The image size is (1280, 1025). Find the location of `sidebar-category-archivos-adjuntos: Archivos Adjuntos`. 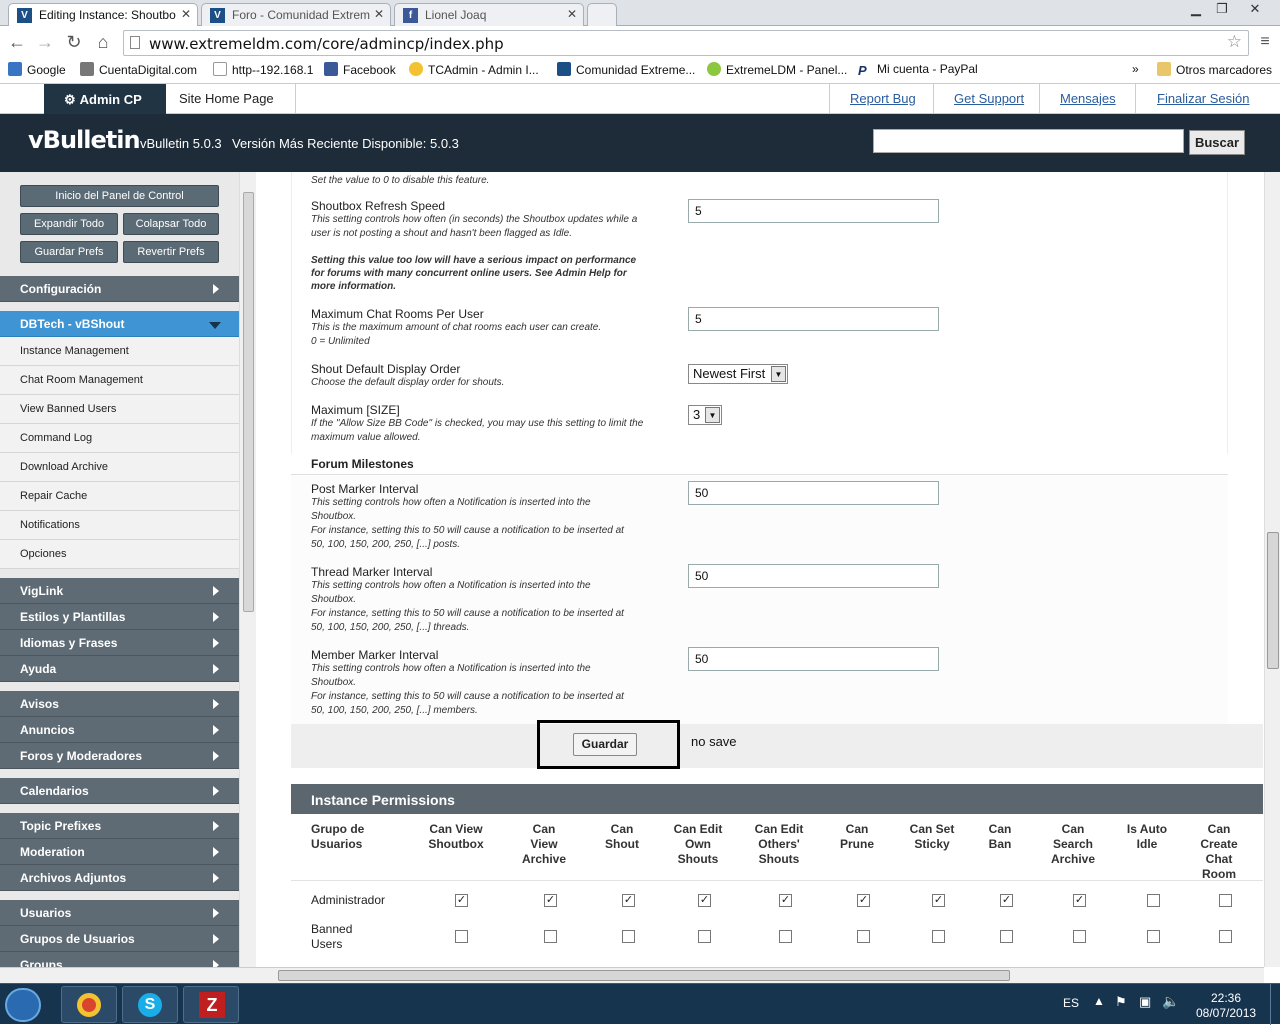

sidebar-category-archivos-adjuntos: Archivos Adjuntos is located at coordinates (119, 878).